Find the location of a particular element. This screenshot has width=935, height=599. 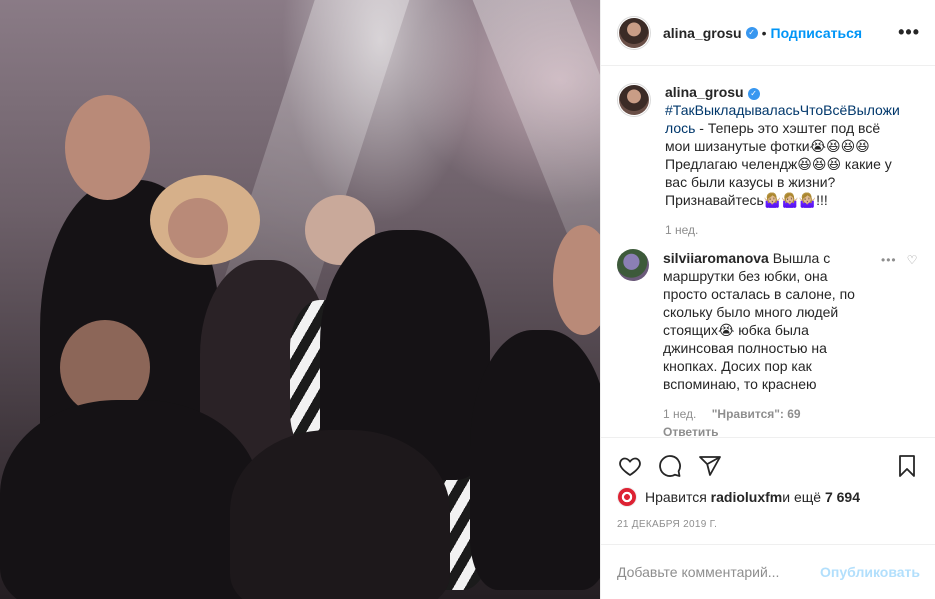

comment-like-icon: ♡ is located at coordinates (912, 260).